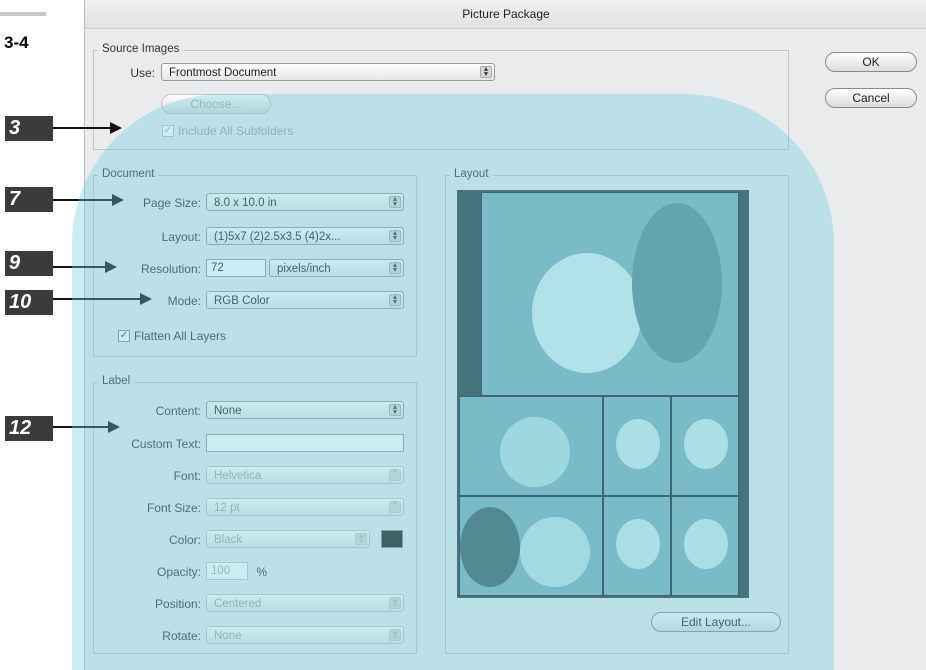 The height and width of the screenshot is (670, 926). Describe the element at coordinates (180, 336) in the screenshot. I see `flatten-layers-label: Flatten All Layers` at that location.